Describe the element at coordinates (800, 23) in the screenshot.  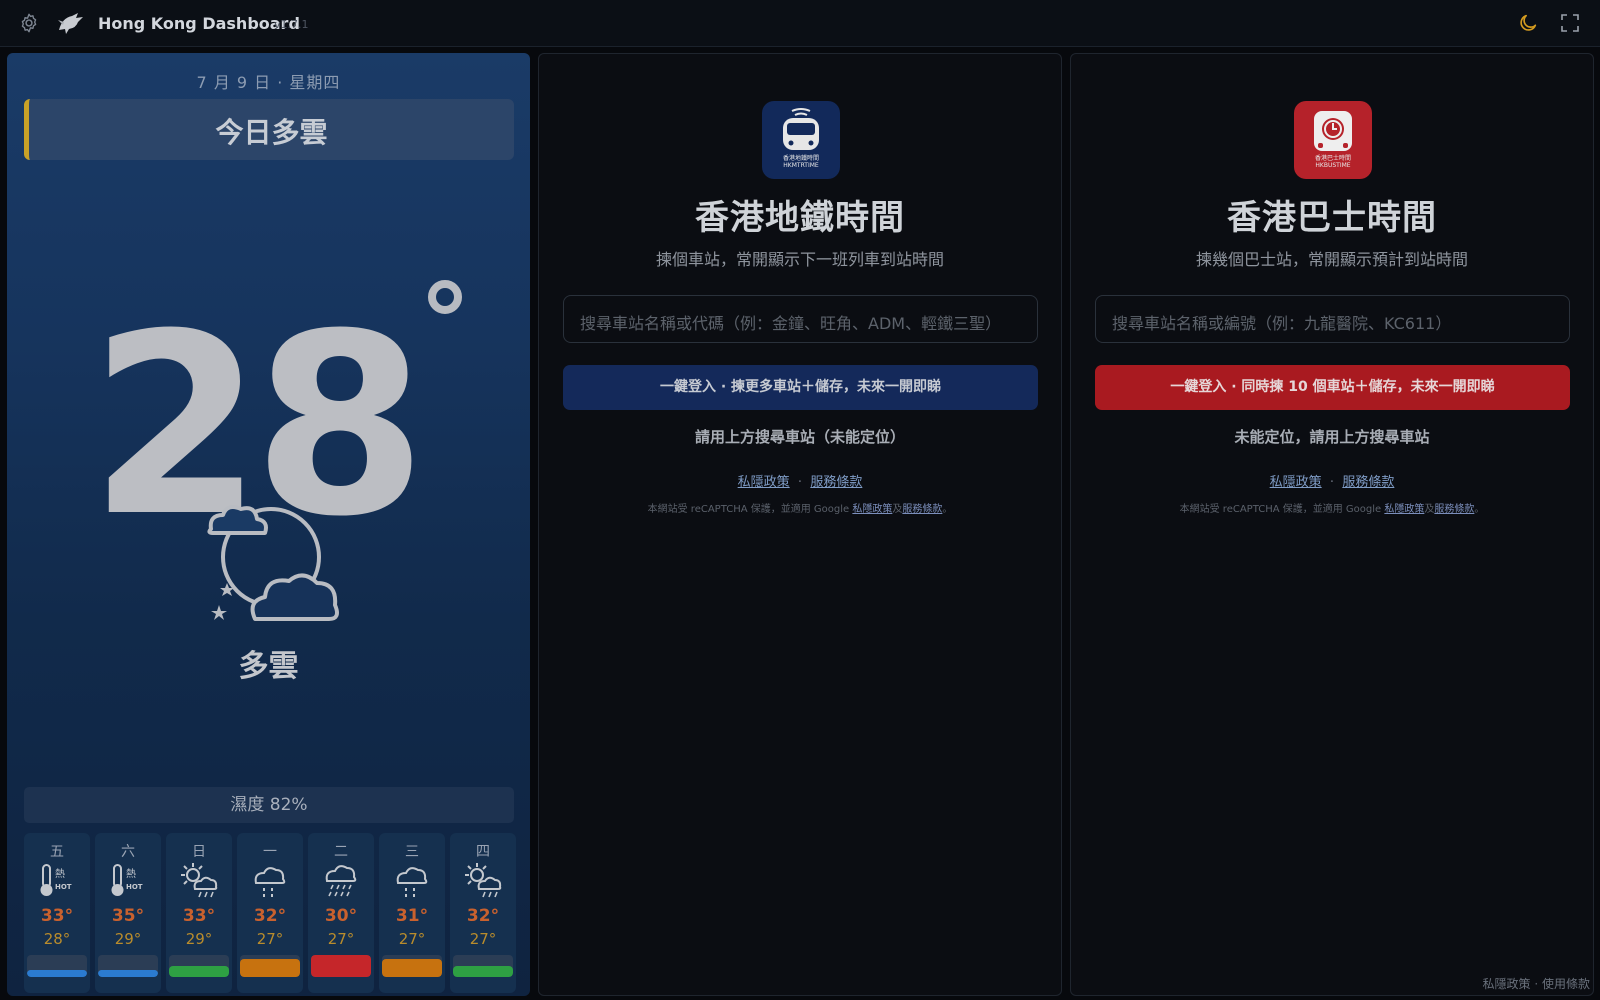
I see `top-bar: Hong Kong Dashboard v1.7.1` at that location.